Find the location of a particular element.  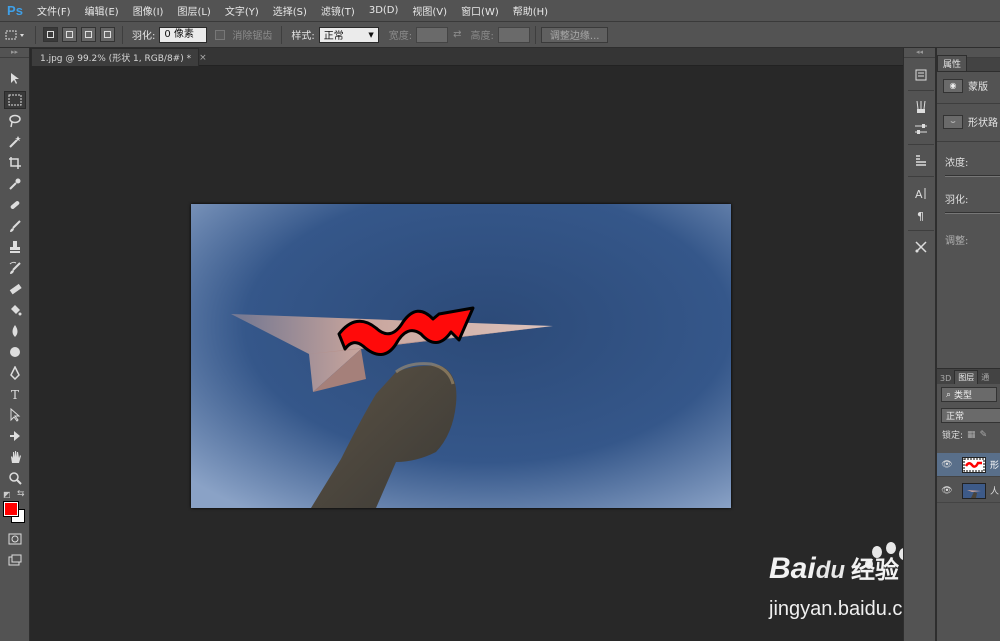

crop-tool-icon is located at coordinates (15, 163).